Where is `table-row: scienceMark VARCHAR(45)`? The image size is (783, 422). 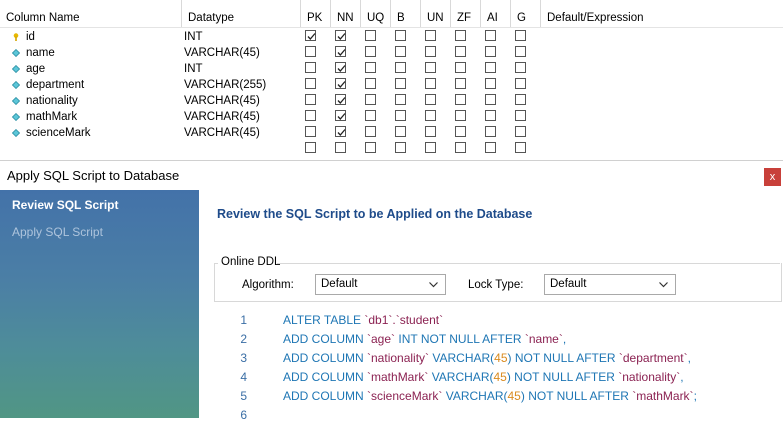
table-row: scienceMark VARCHAR(45) is located at coordinates (391, 133).